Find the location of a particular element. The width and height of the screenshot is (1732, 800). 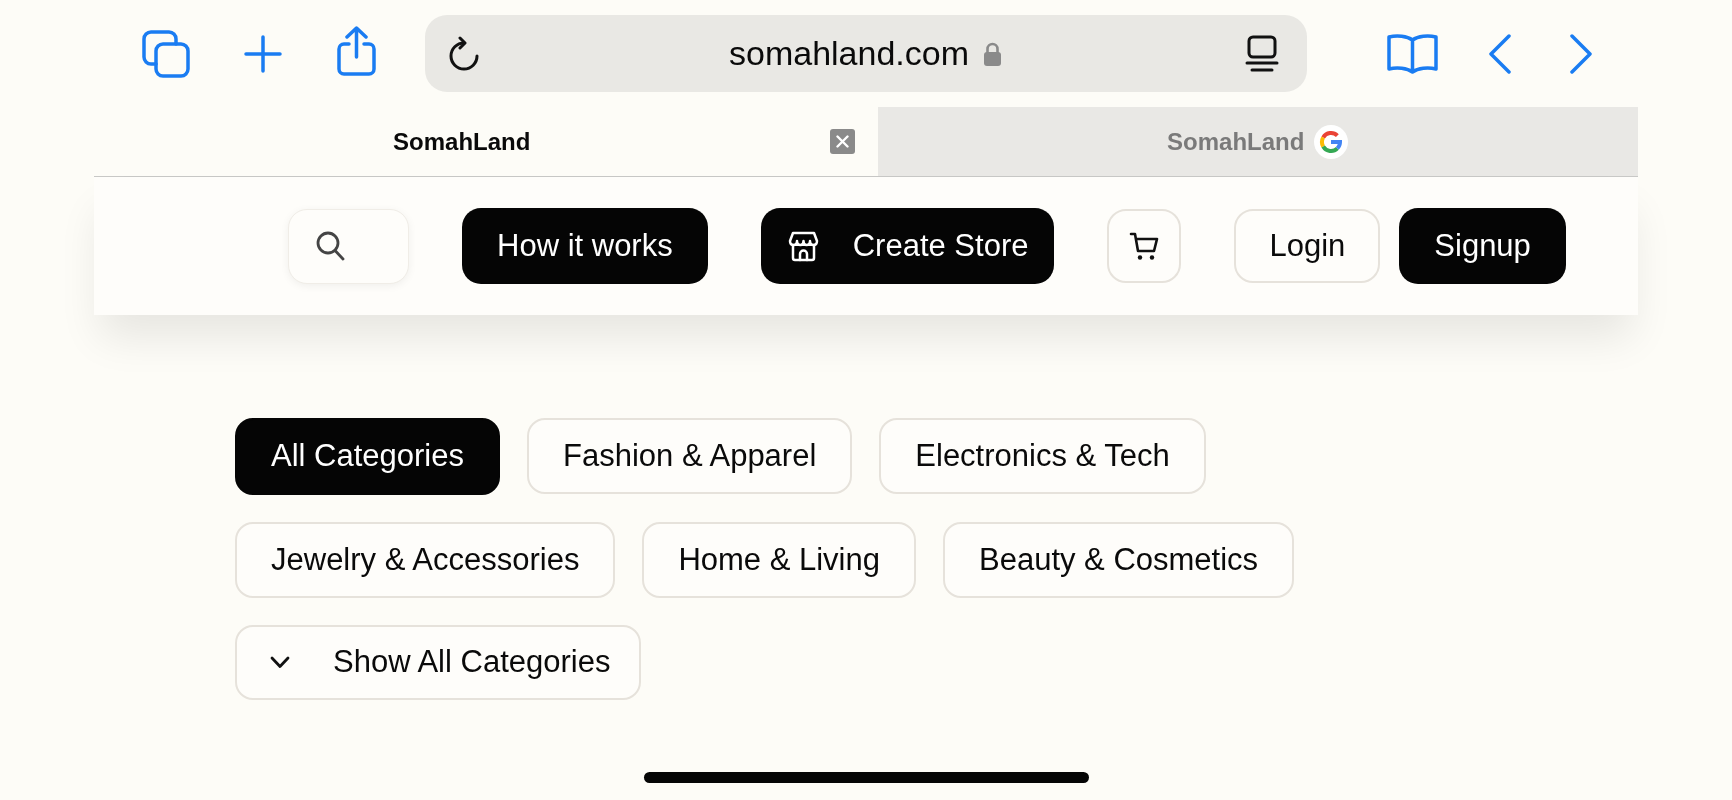

nav-button: Login is located at coordinates (1307, 246).